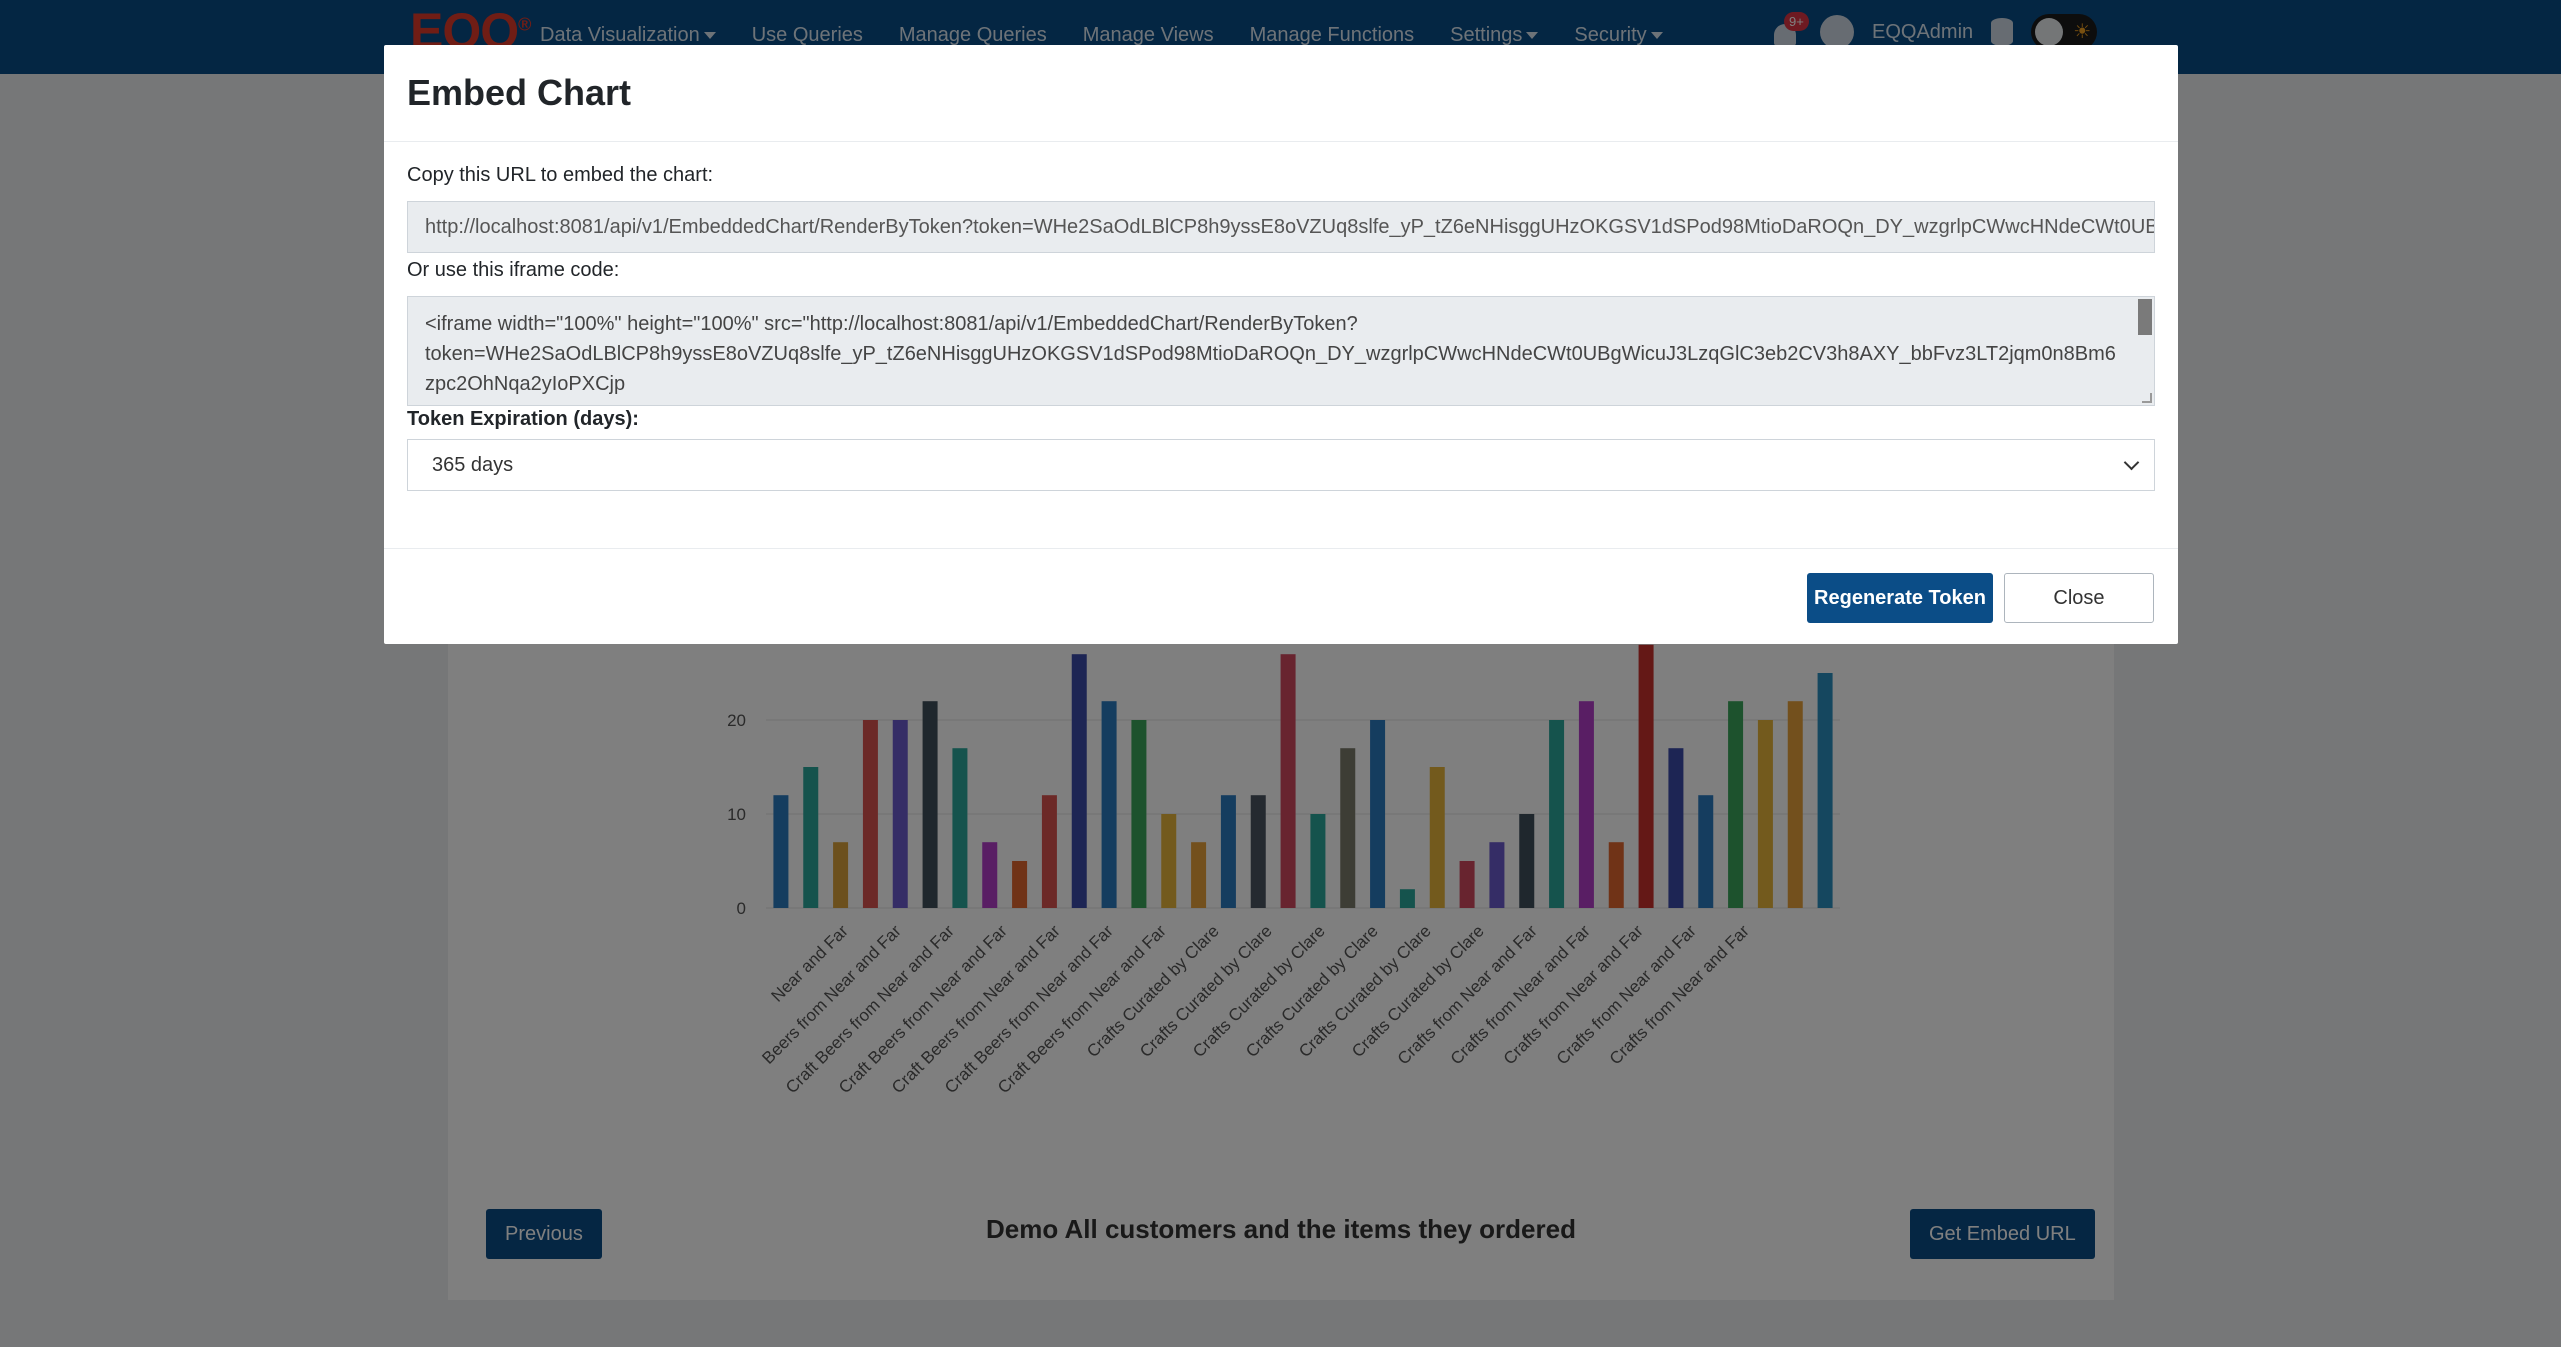 This screenshot has width=2561, height=1347. What do you see at coordinates (523, 419) in the screenshot?
I see `token-expiration-label: Token Expiration (days):` at bounding box center [523, 419].